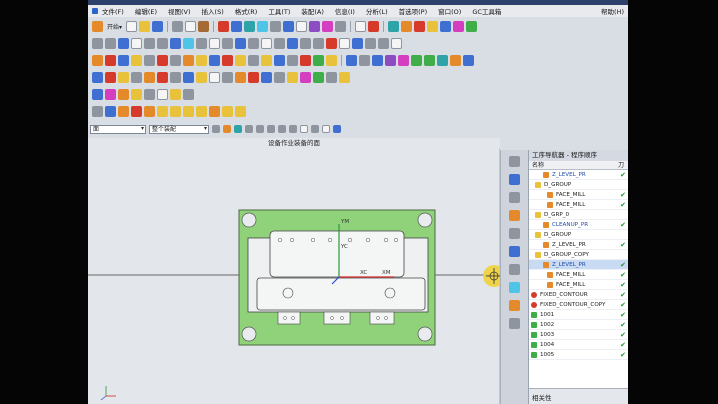 This screenshot has height=404, width=718. What do you see at coordinates (97, 43) in the screenshot?
I see `undo-icon` at bounding box center [97, 43].